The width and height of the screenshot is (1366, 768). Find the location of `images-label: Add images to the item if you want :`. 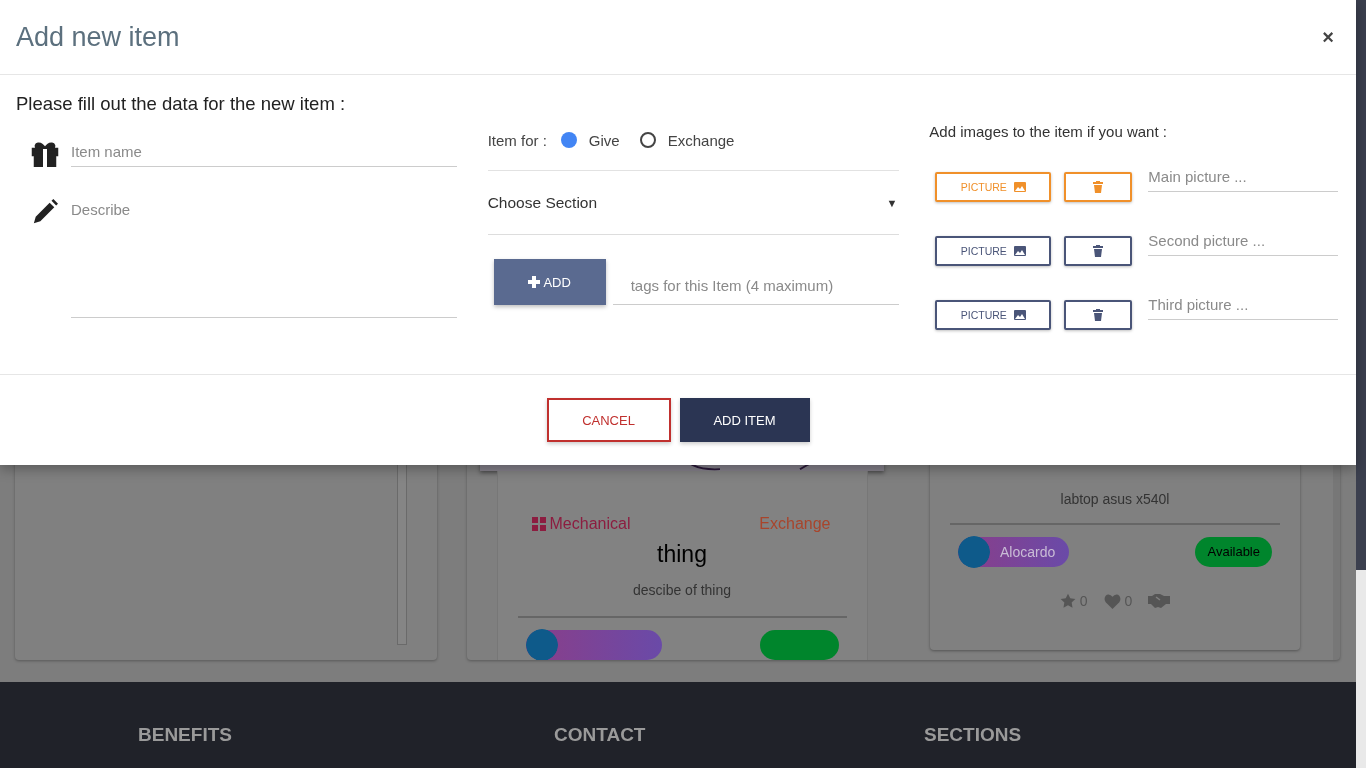

images-label: Add images to the item if you want : is located at coordinates (1048, 131).